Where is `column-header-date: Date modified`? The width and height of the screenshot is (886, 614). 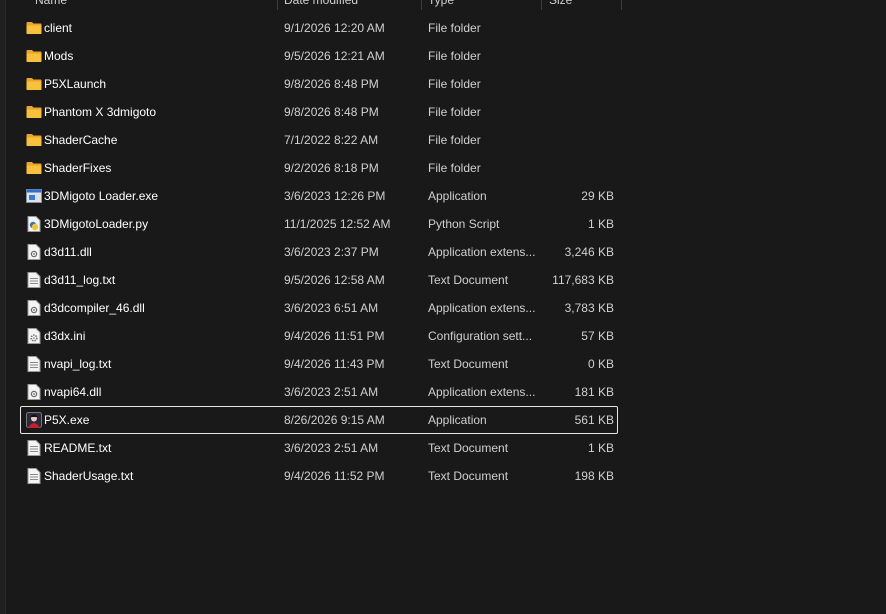
column-header-date: Date modified is located at coordinates (351, 5).